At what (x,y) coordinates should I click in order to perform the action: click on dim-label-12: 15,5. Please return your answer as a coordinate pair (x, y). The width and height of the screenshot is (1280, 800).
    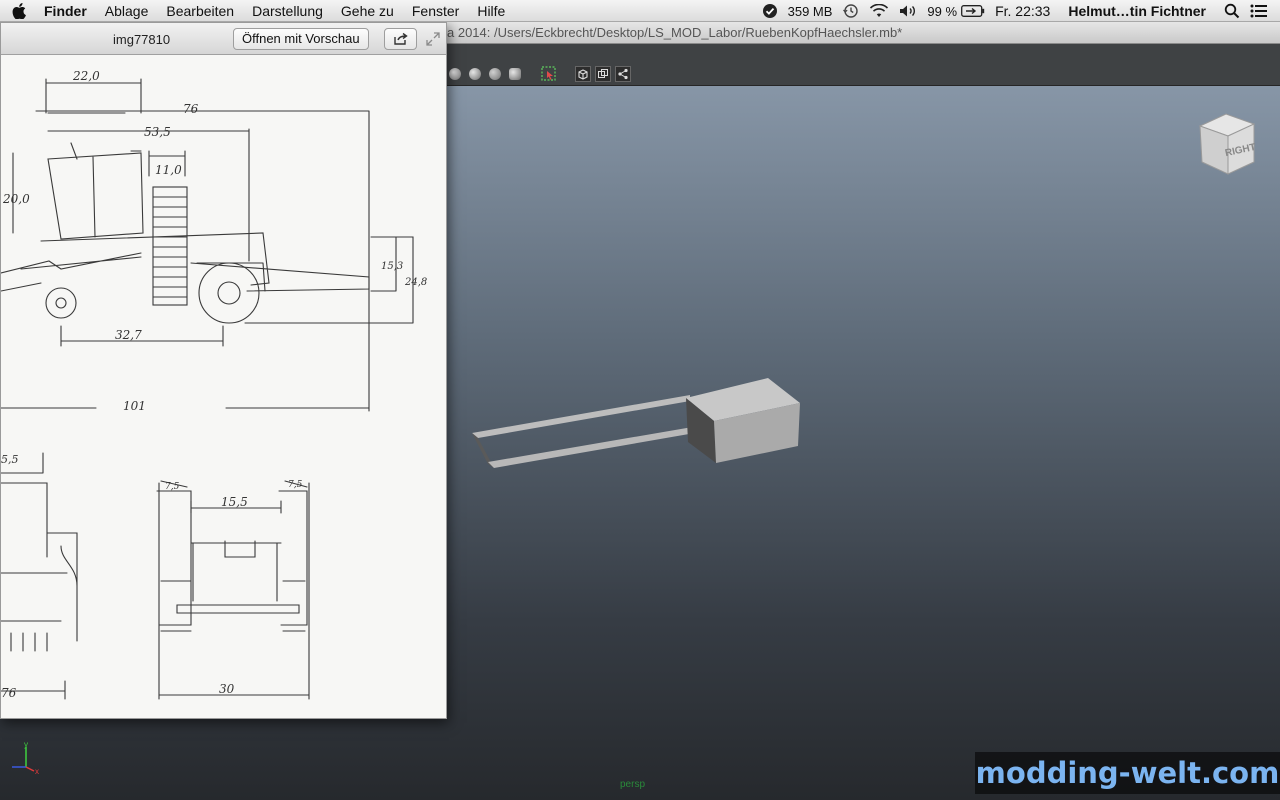
    Looking at the image, I should click on (234, 502).